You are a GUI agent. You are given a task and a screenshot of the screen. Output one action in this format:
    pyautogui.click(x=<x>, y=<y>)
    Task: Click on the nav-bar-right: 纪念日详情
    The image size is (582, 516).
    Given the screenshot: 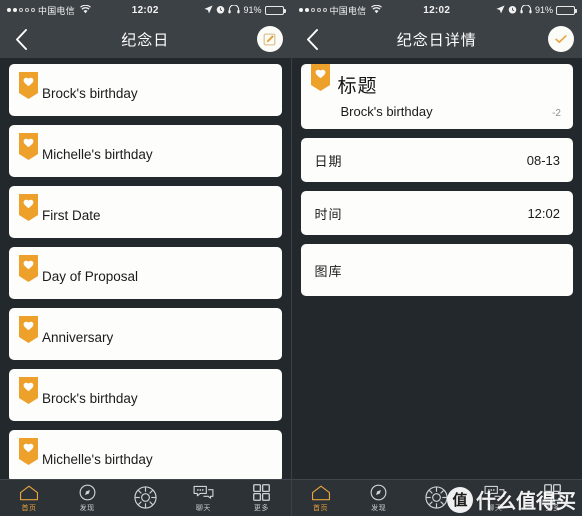 What is the action you would take?
    pyautogui.click(x=436, y=39)
    